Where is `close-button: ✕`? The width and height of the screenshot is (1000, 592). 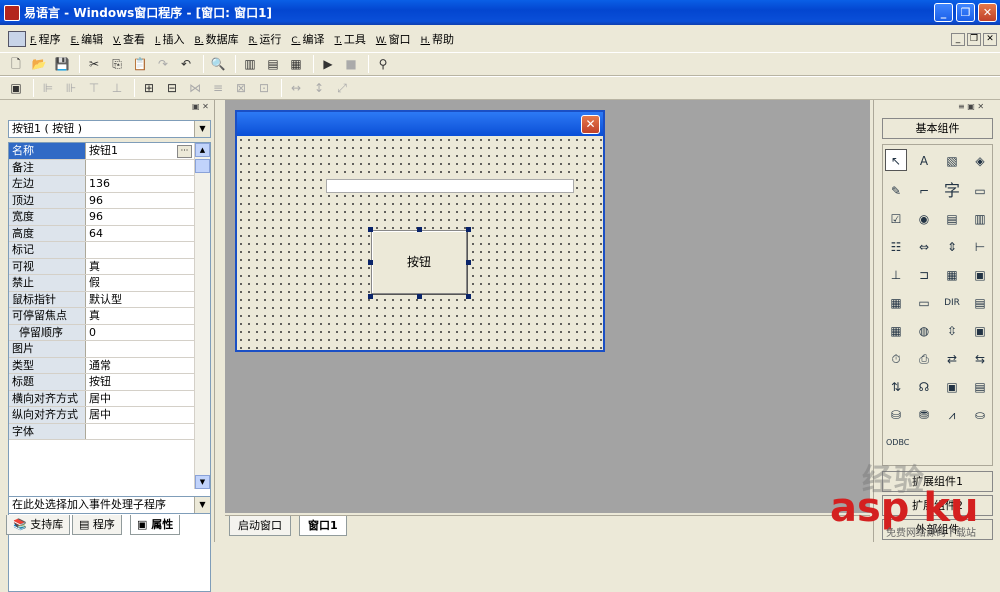
close-button: ✕ is located at coordinates (987, 12).